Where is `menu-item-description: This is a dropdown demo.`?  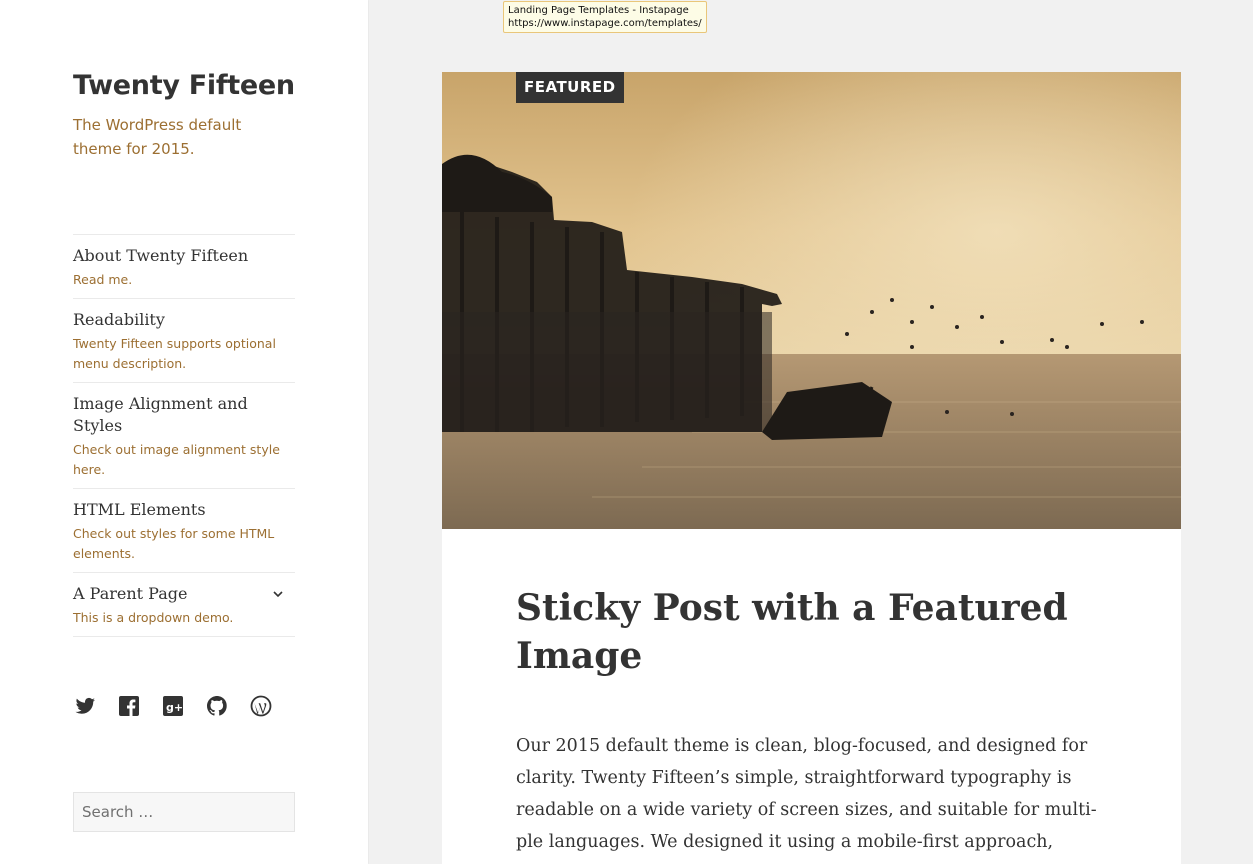 menu-item-description: This is a dropdown demo. is located at coordinates (153, 617).